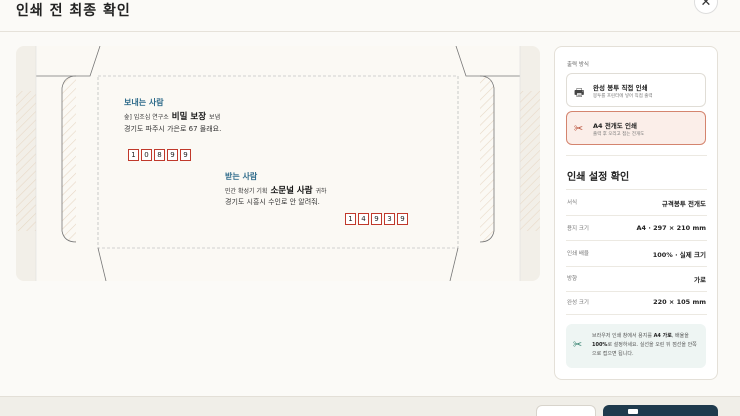 The height and width of the screenshot is (416, 740). What do you see at coordinates (566, 410) in the screenshot?
I see `cancel-button` at bounding box center [566, 410].